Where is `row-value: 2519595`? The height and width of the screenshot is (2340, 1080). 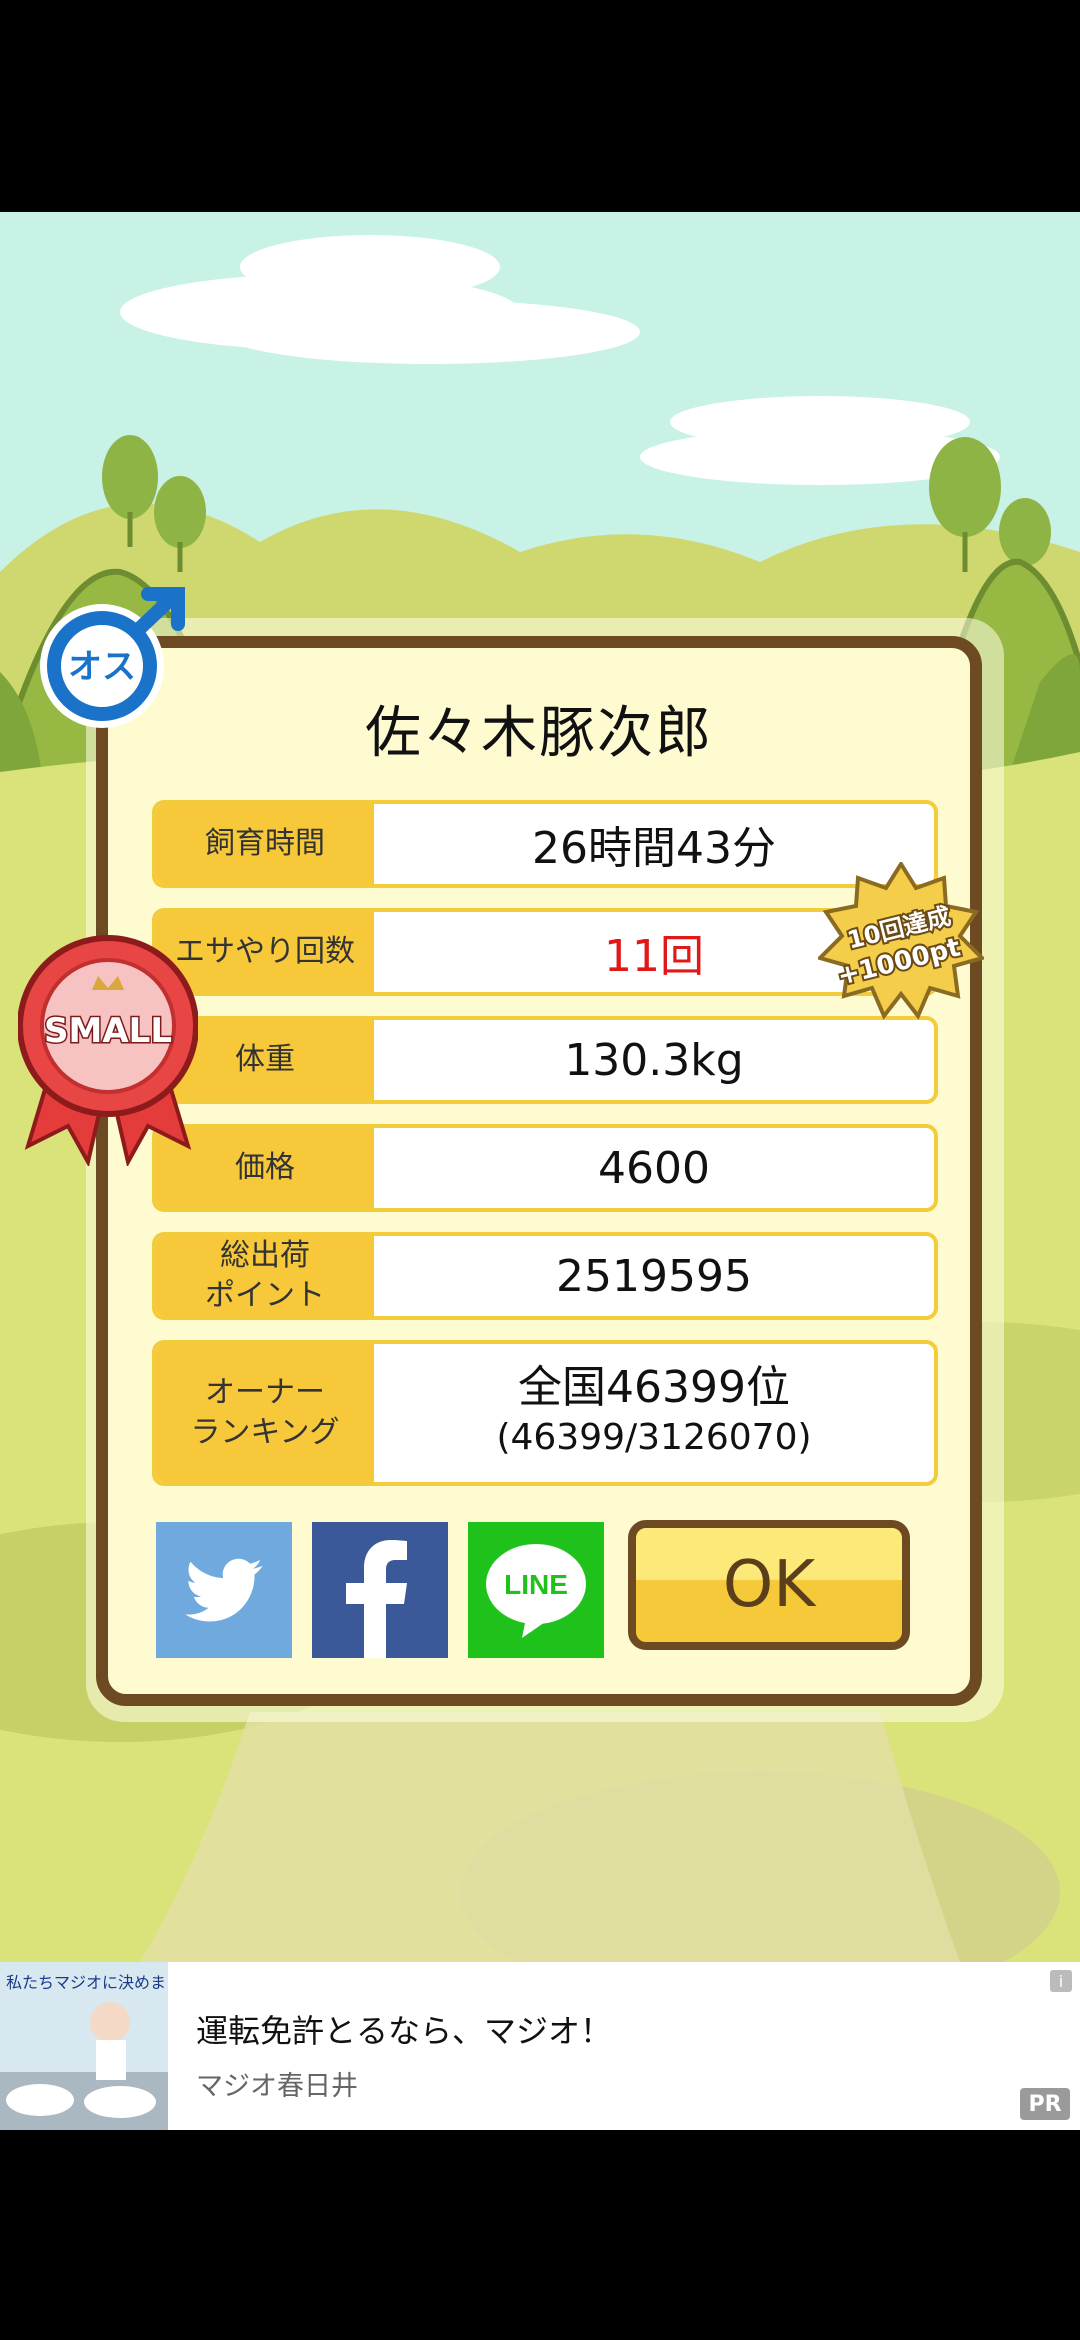 row-value: 2519595 is located at coordinates (654, 1276).